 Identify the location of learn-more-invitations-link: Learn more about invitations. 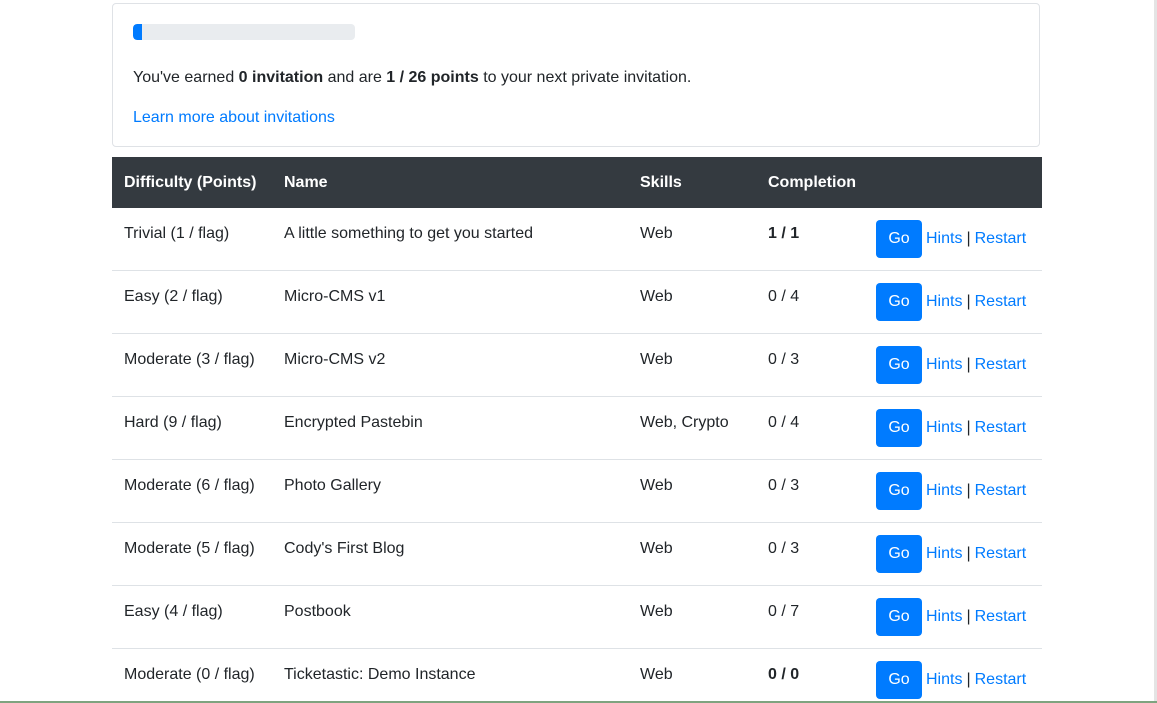
(234, 118).